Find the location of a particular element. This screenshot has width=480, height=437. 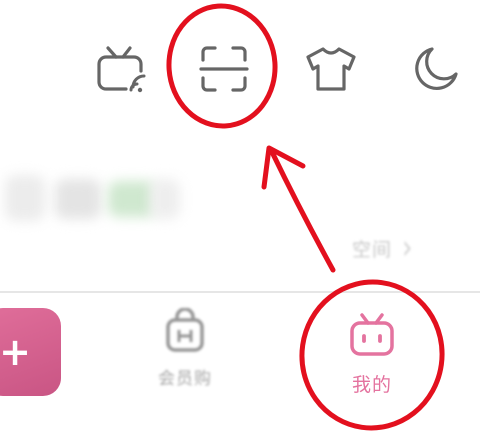

profile-info-blurred is located at coordinates (100, 200).